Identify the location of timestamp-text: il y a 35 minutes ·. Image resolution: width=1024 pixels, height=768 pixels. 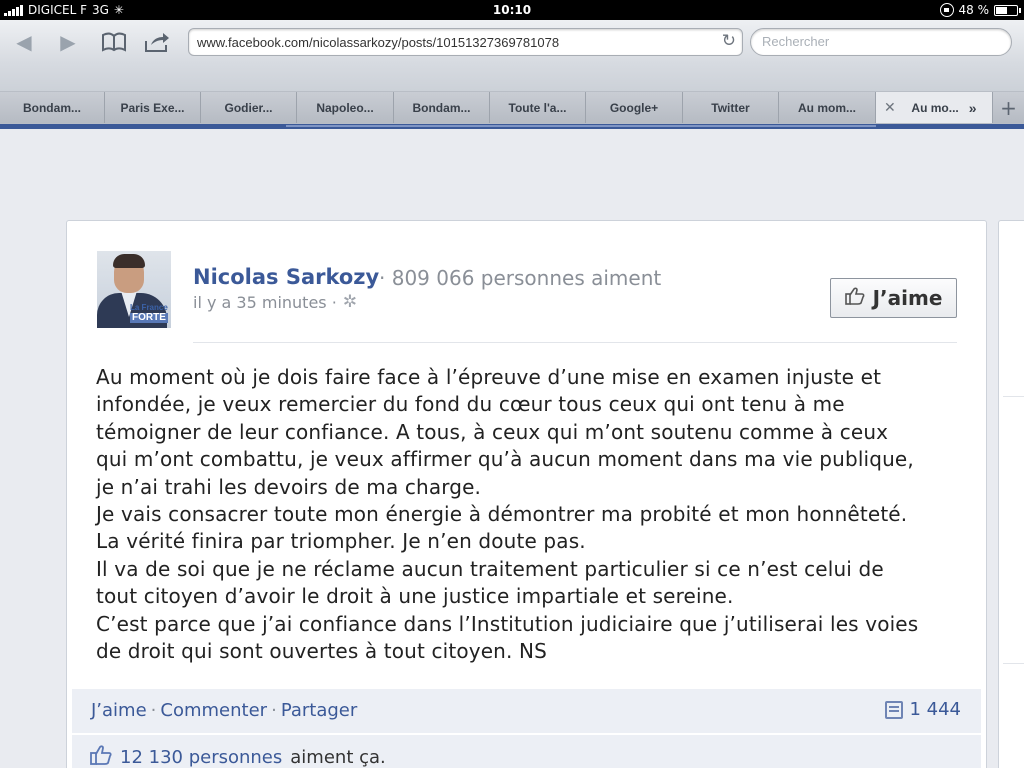
(265, 302).